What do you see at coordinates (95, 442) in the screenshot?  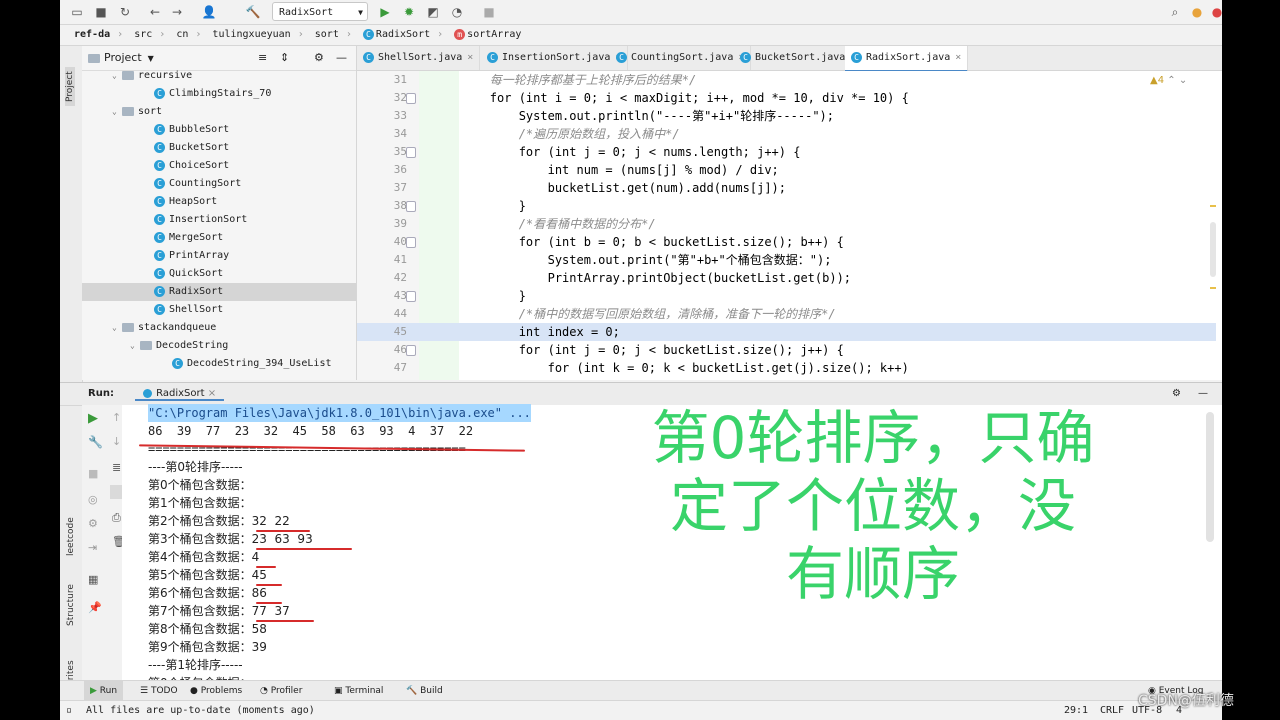 I see `wrench-icon: 🔧` at bounding box center [95, 442].